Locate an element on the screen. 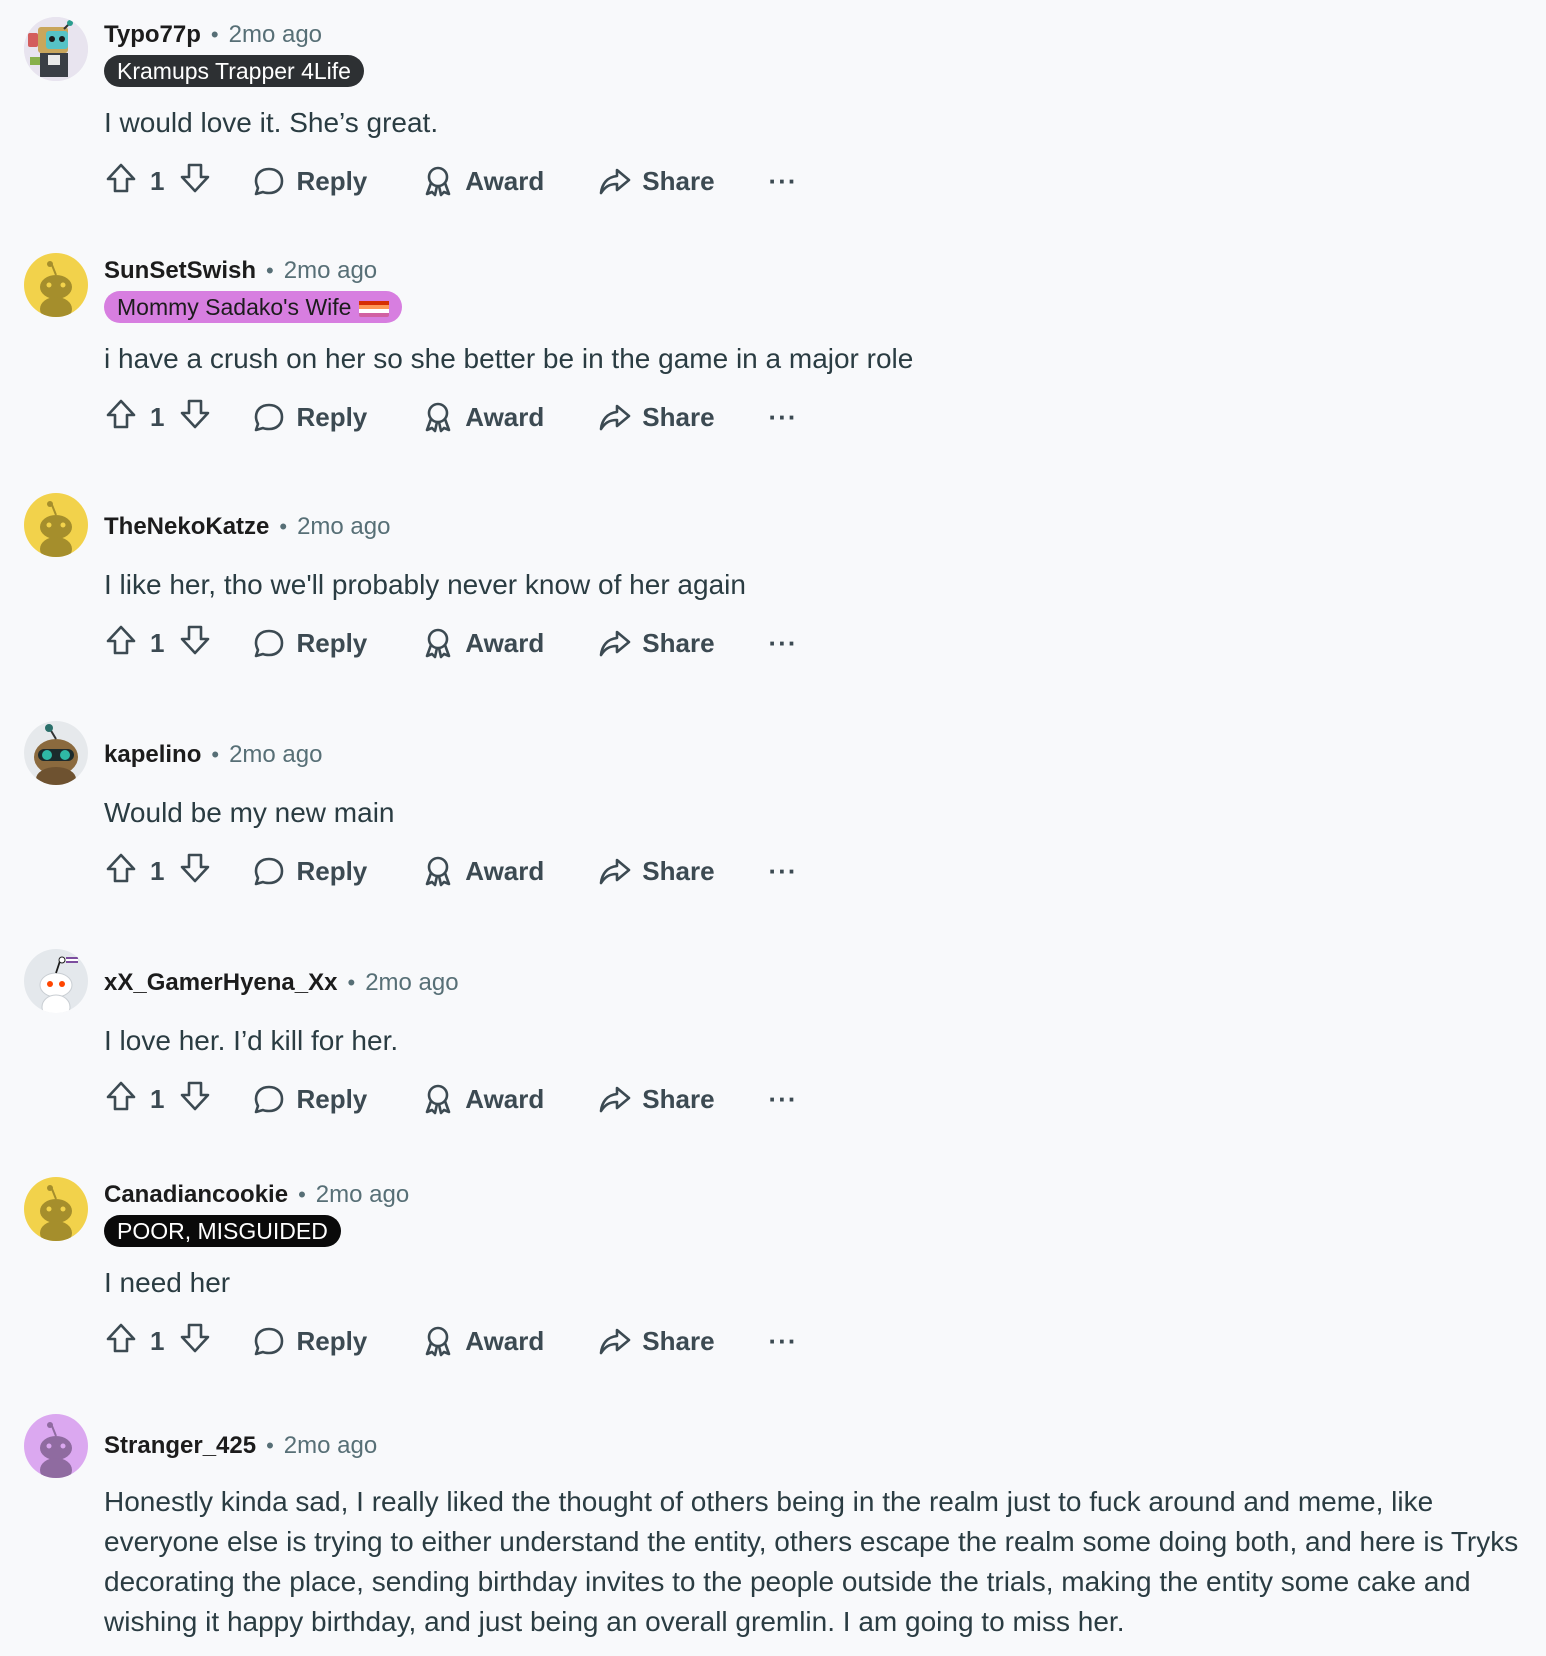  share-icon is located at coordinates (615, 181).